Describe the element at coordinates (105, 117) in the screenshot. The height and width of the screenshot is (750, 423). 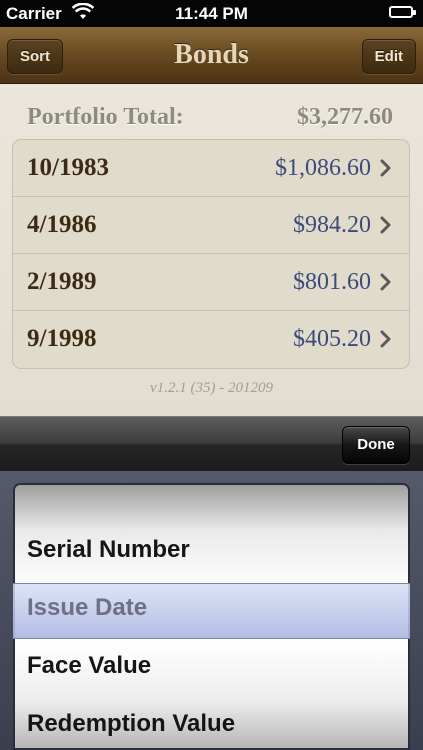
I see `portfolio-total-label: Portfolio Total:` at that location.